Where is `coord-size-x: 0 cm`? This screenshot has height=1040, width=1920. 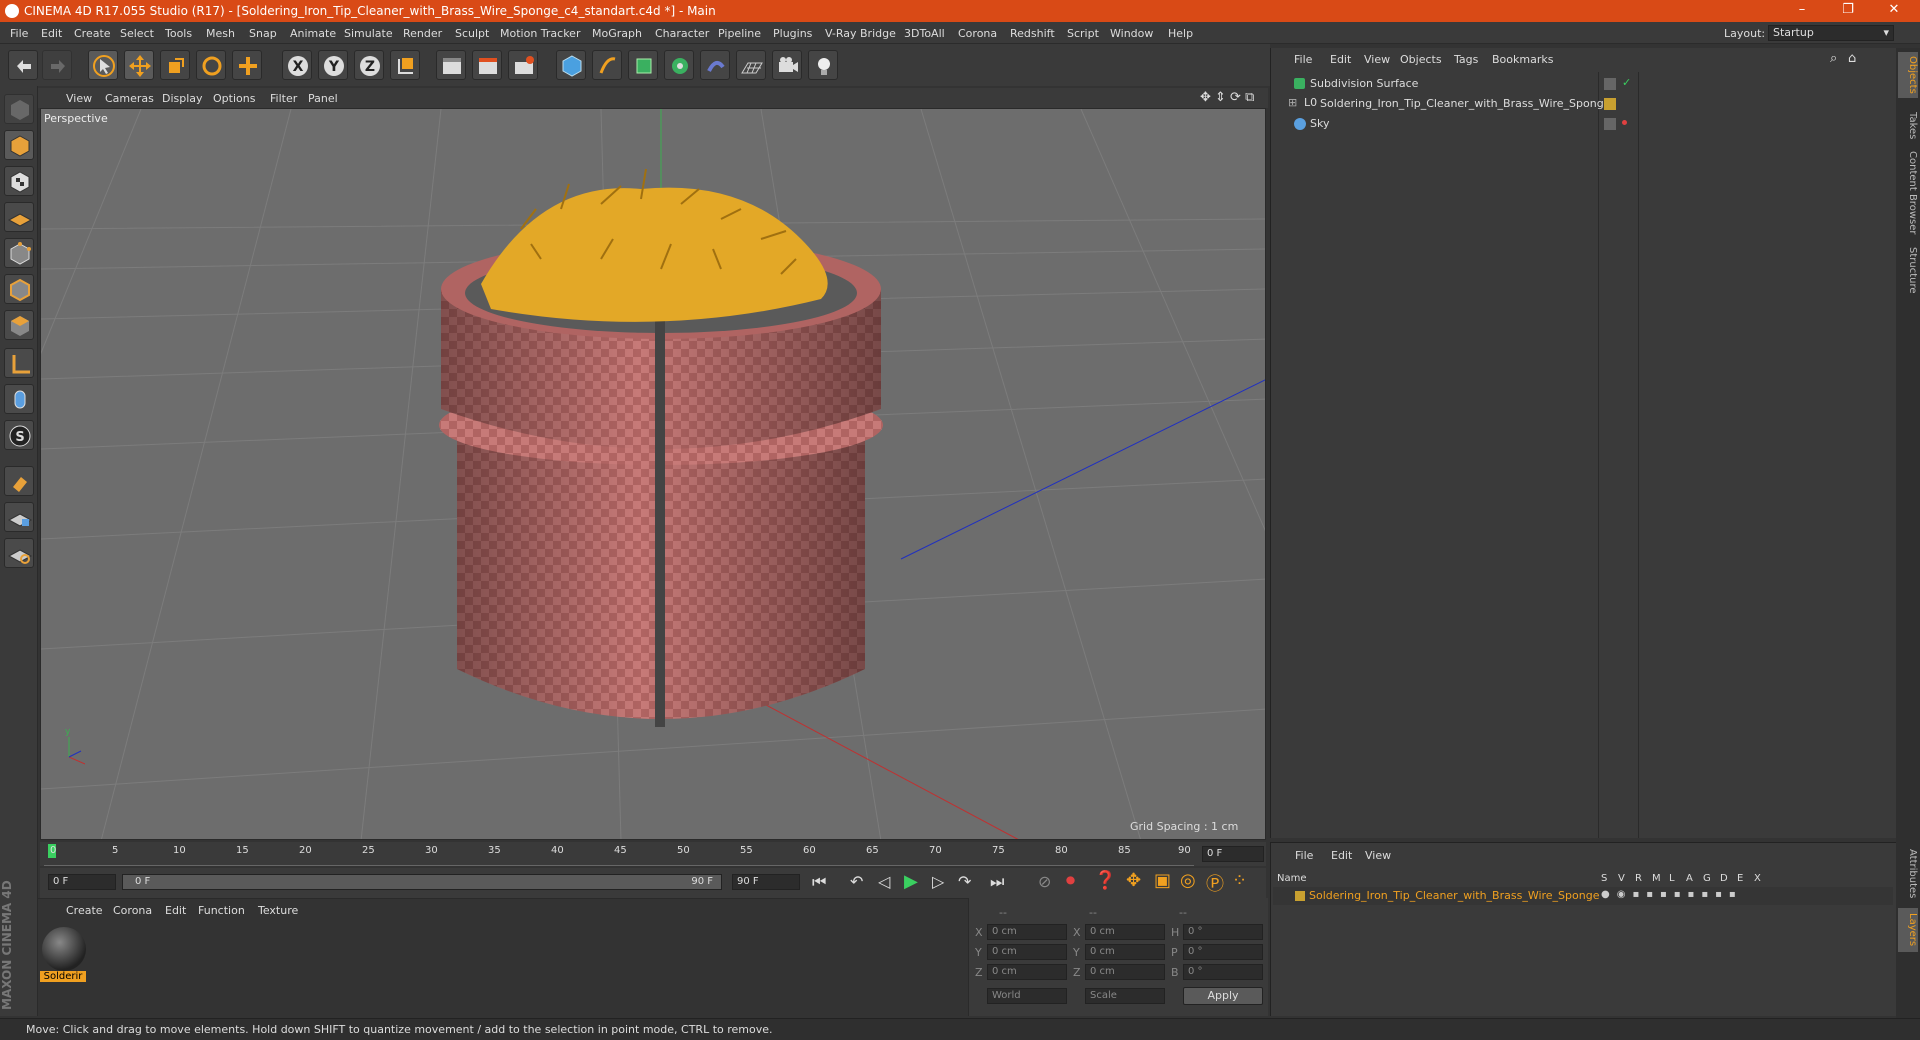 coord-size-x: 0 cm is located at coordinates (1125, 932).